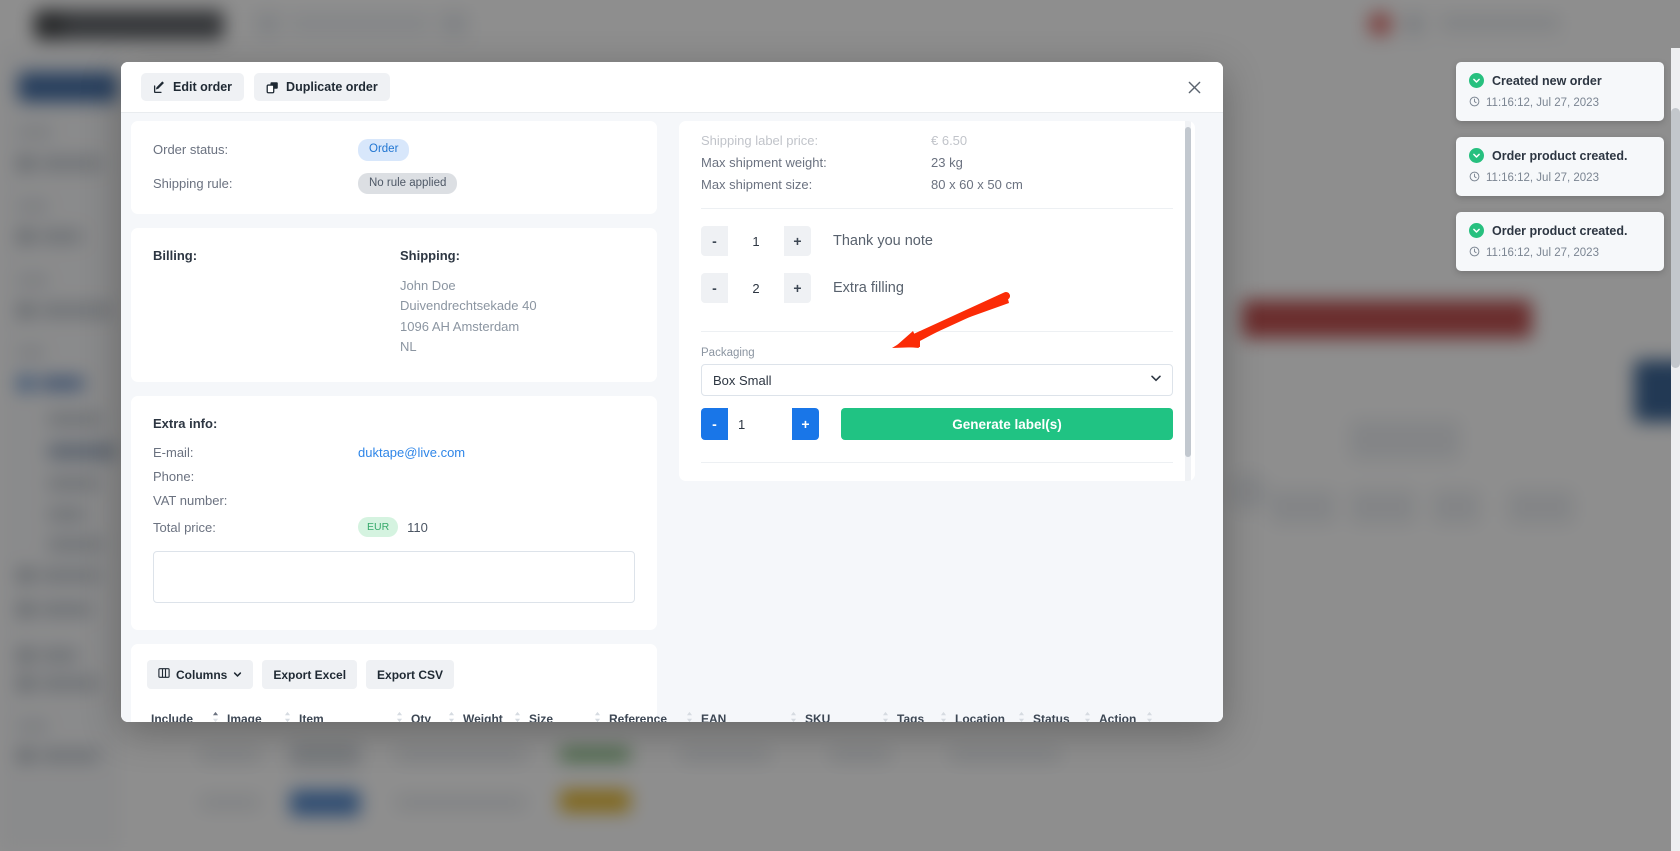 Image resolution: width=1680 pixels, height=851 pixels. I want to click on vat-row: VAT number:, so click(394, 500).